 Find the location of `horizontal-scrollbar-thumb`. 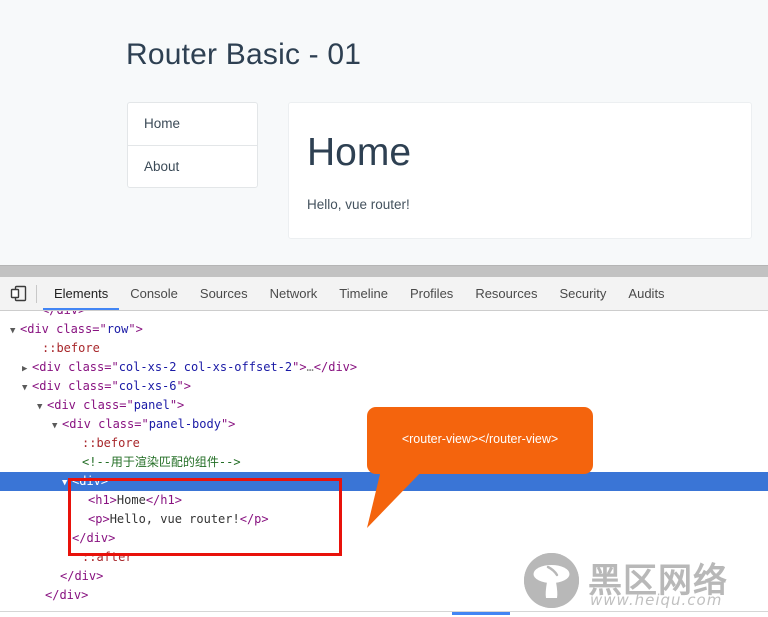

horizontal-scrollbar-thumb is located at coordinates (481, 613).